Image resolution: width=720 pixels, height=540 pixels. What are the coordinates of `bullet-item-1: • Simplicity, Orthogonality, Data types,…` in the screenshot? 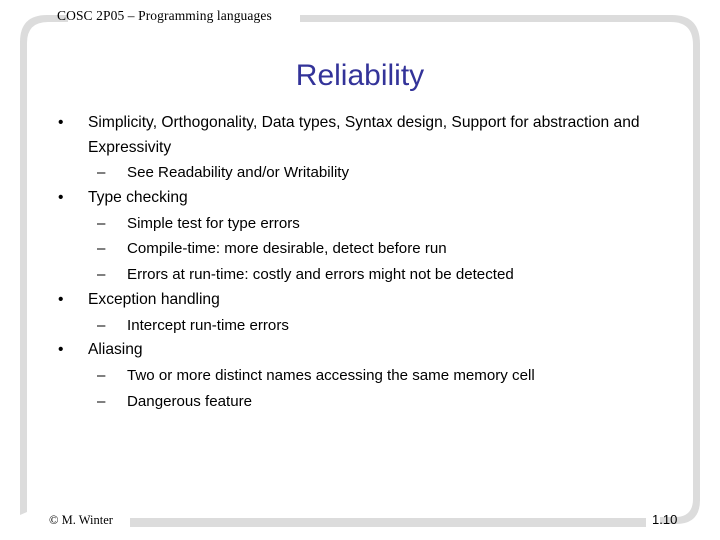 It's located at (354, 135).